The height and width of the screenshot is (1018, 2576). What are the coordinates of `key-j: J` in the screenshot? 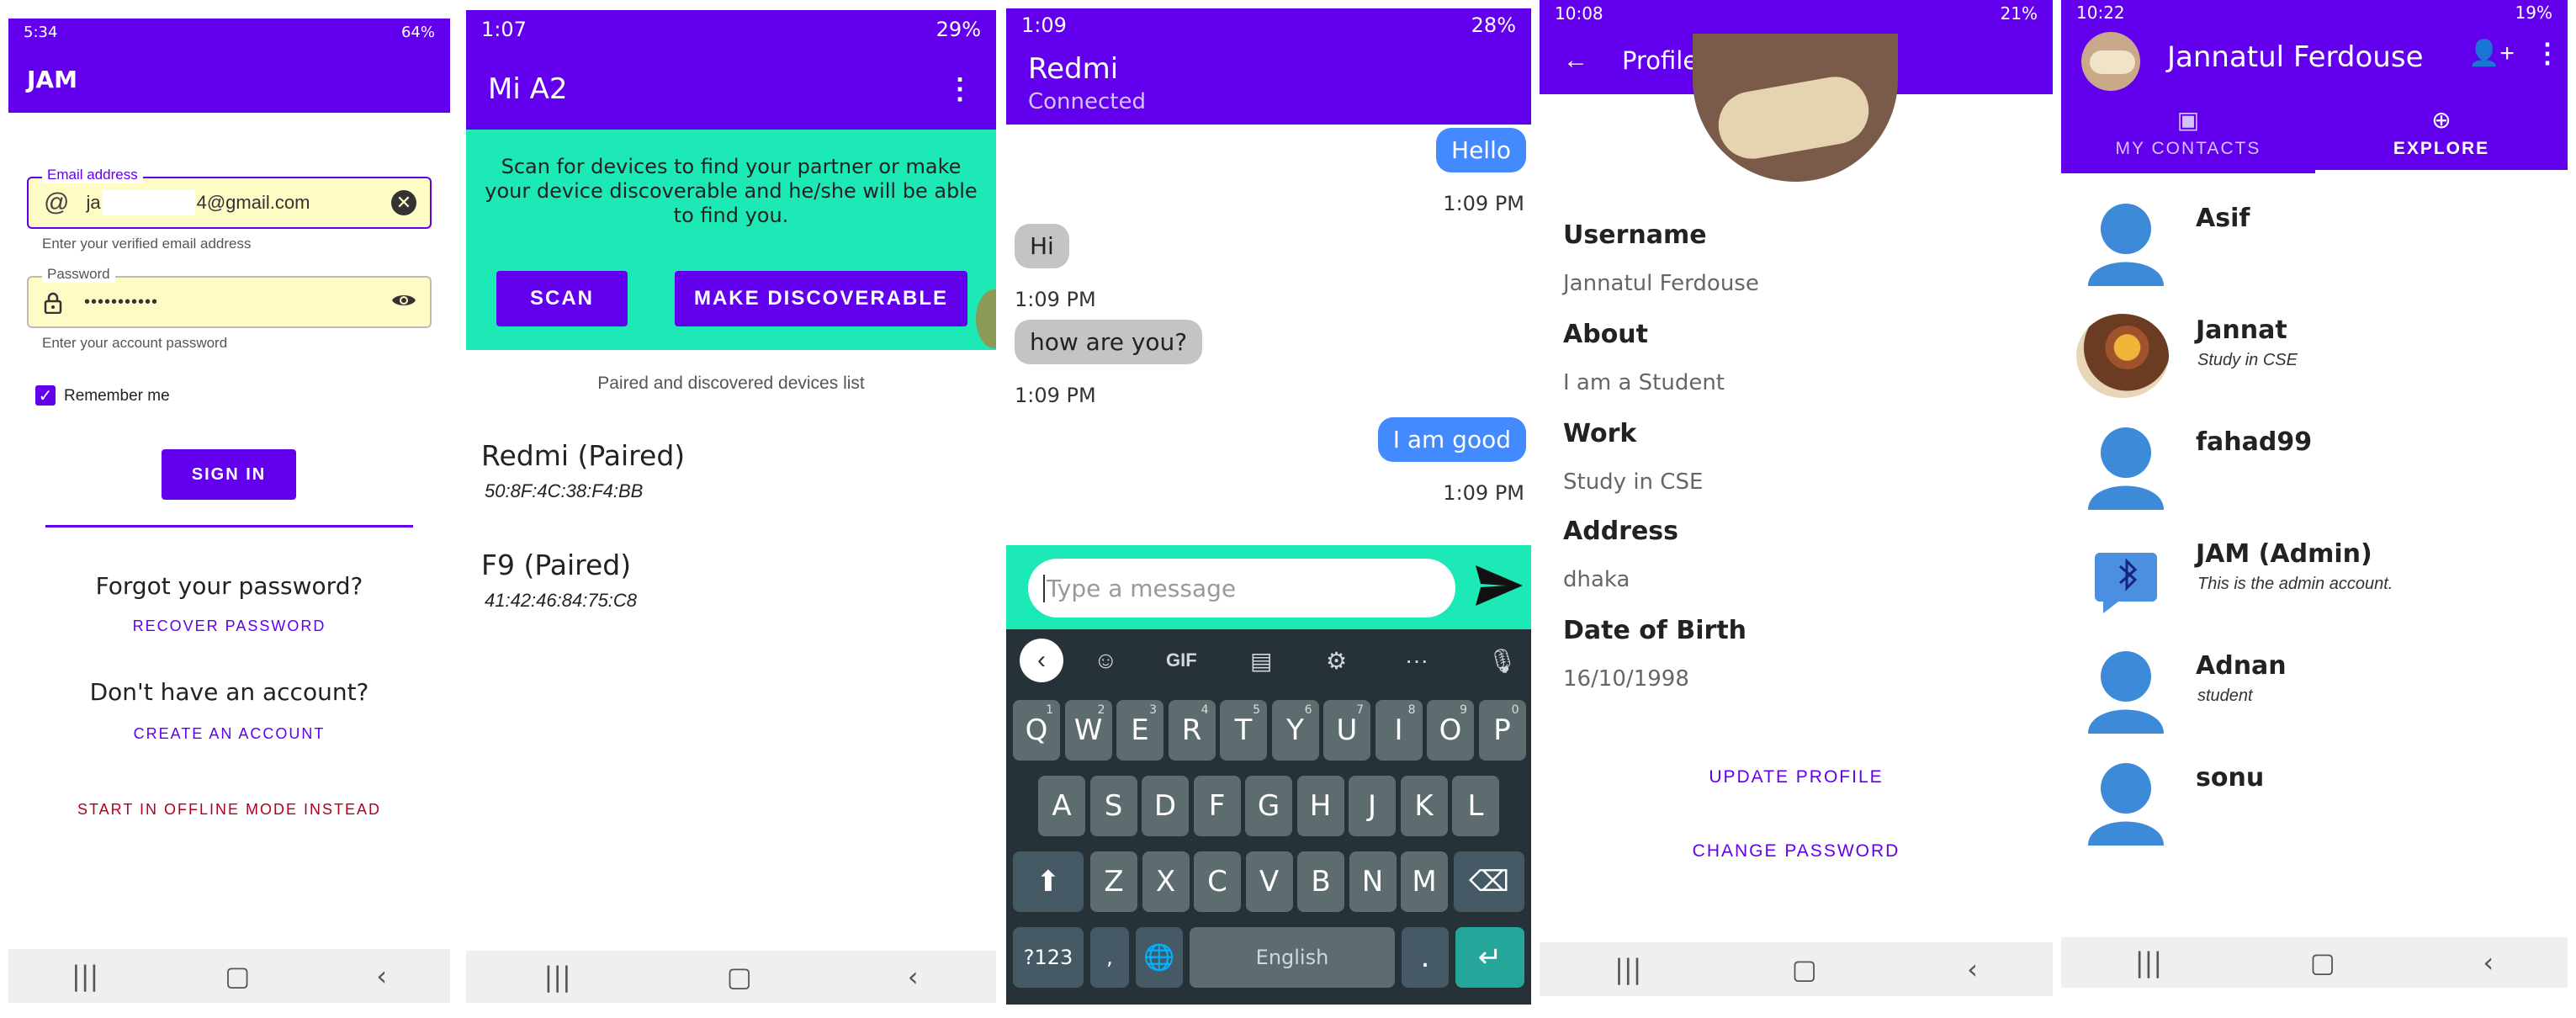 It's located at (1372, 806).